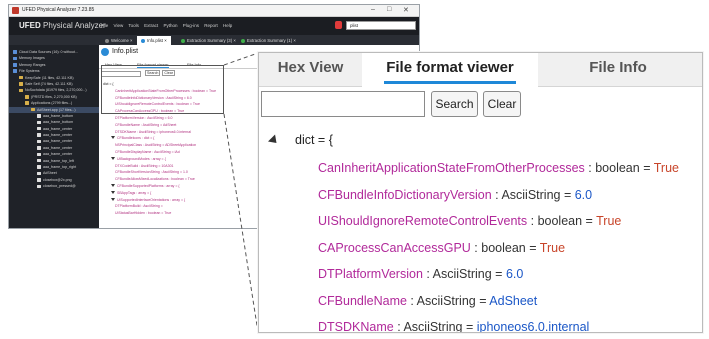  I want to click on plist-entry: CFBundleName : AsciiString = AdSheet, so click(427, 301).